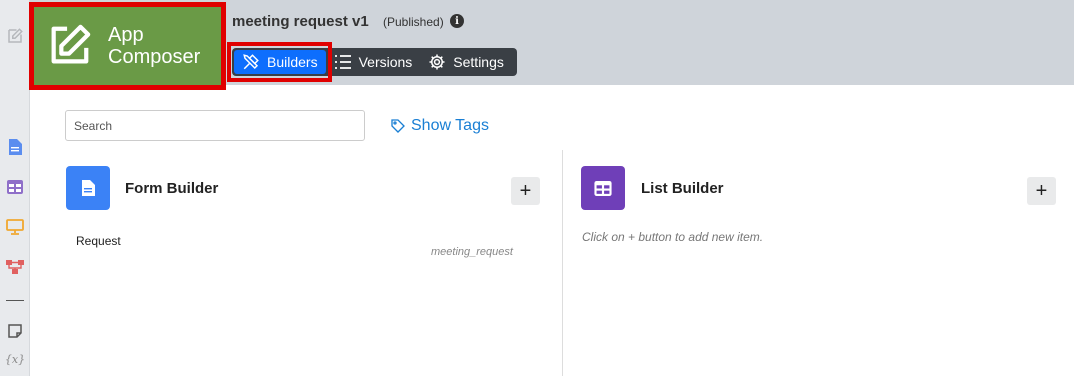 The height and width of the screenshot is (376, 1074). Describe the element at coordinates (603, 188) in the screenshot. I see `list-builder-icon` at that location.